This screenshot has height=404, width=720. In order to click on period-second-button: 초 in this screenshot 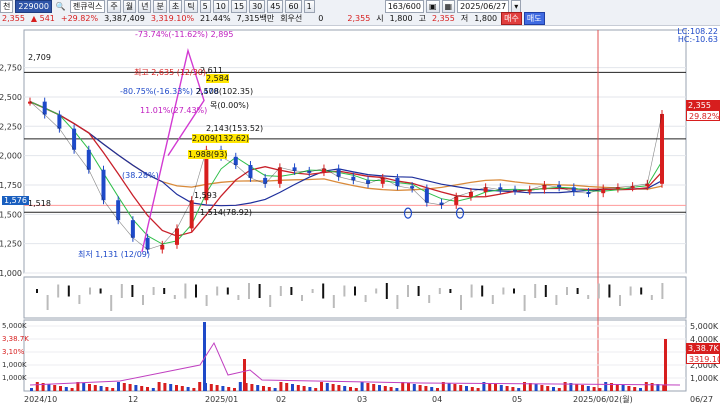, I will do `click(175, 6)`.